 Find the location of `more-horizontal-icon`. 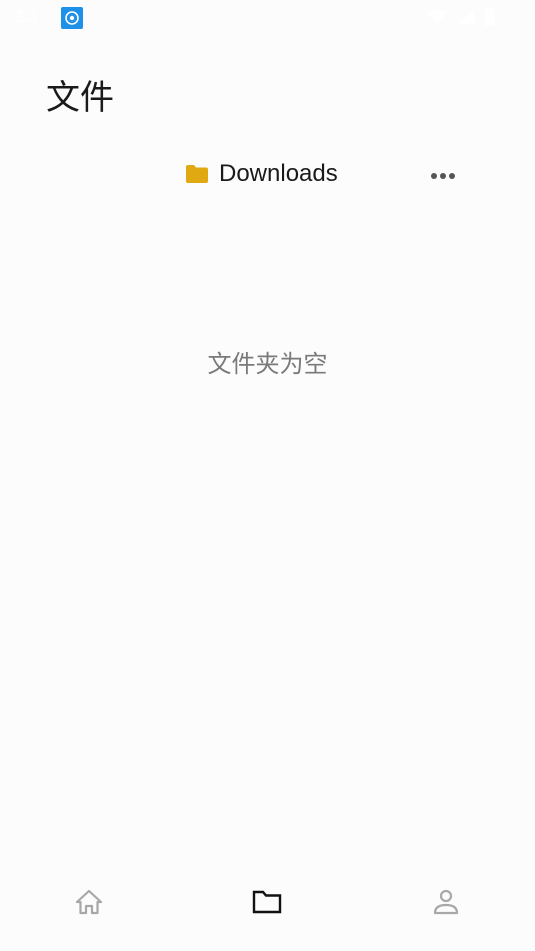

more-horizontal-icon is located at coordinates (443, 174).